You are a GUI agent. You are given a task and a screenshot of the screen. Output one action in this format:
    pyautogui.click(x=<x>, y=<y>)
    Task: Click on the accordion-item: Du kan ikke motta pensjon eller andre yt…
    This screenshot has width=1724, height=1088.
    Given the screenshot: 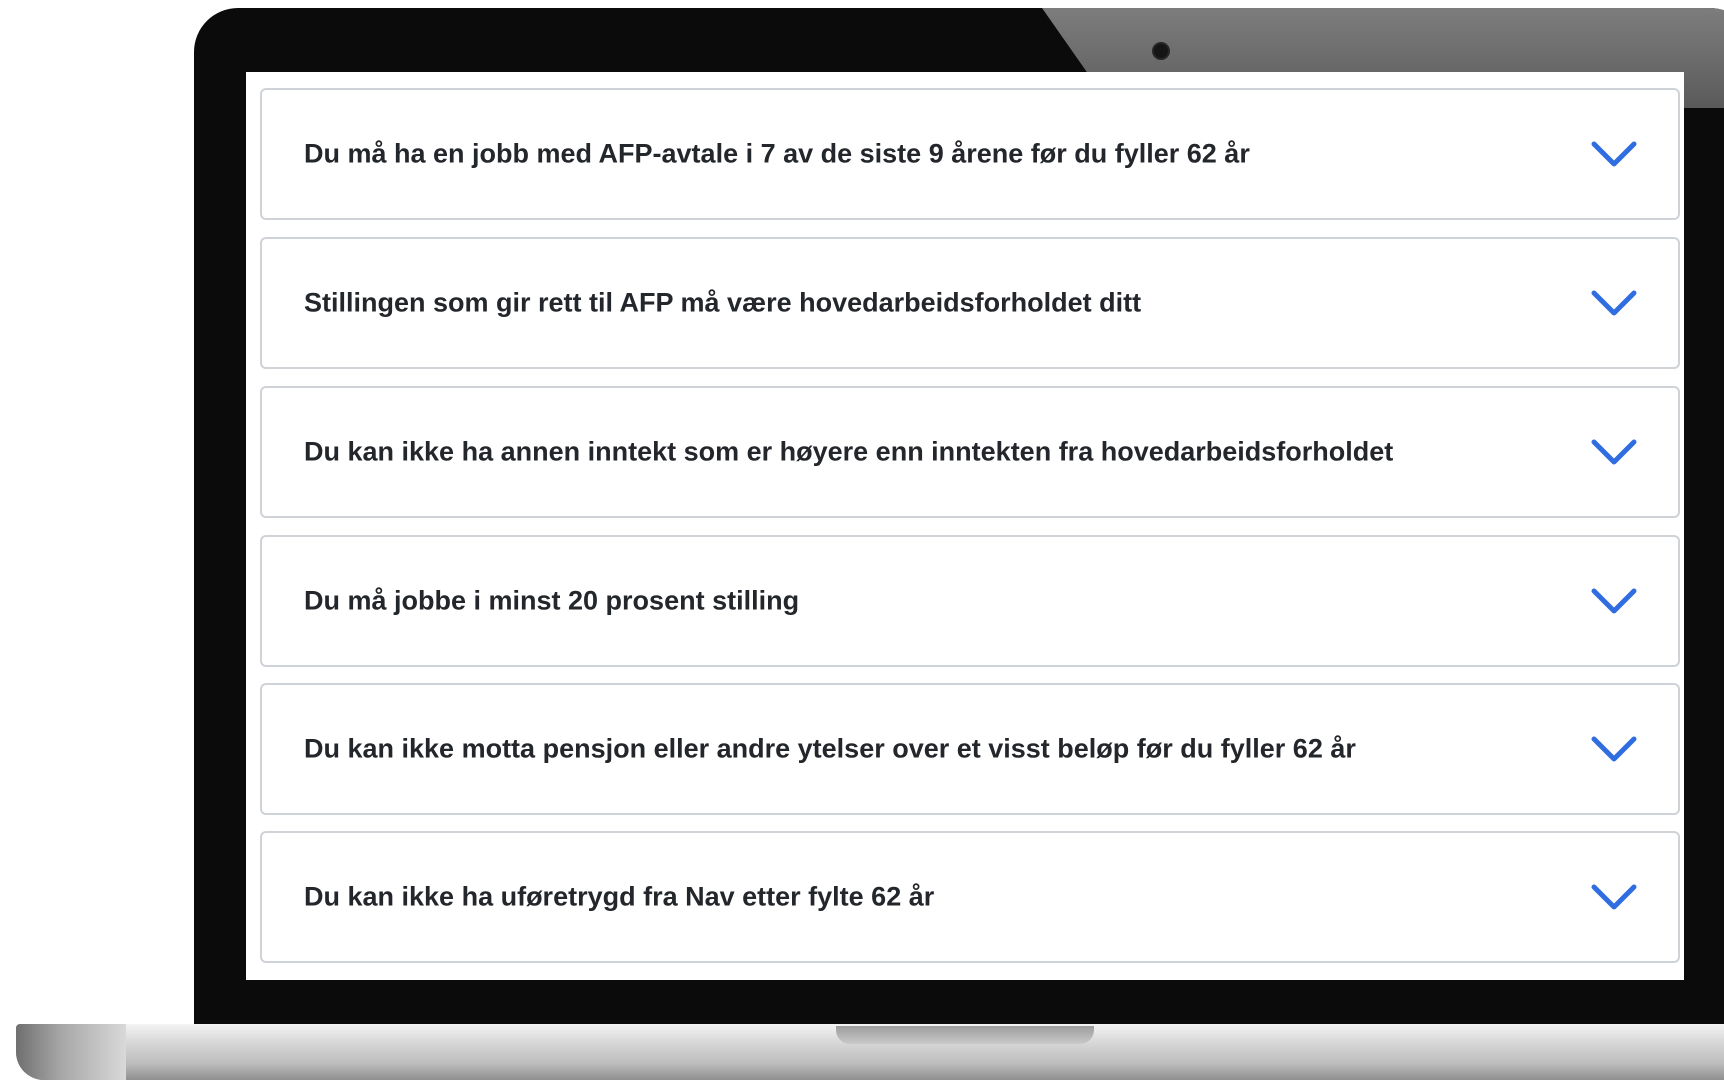 What is the action you would take?
    pyautogui.click(x=970, y=749)
    